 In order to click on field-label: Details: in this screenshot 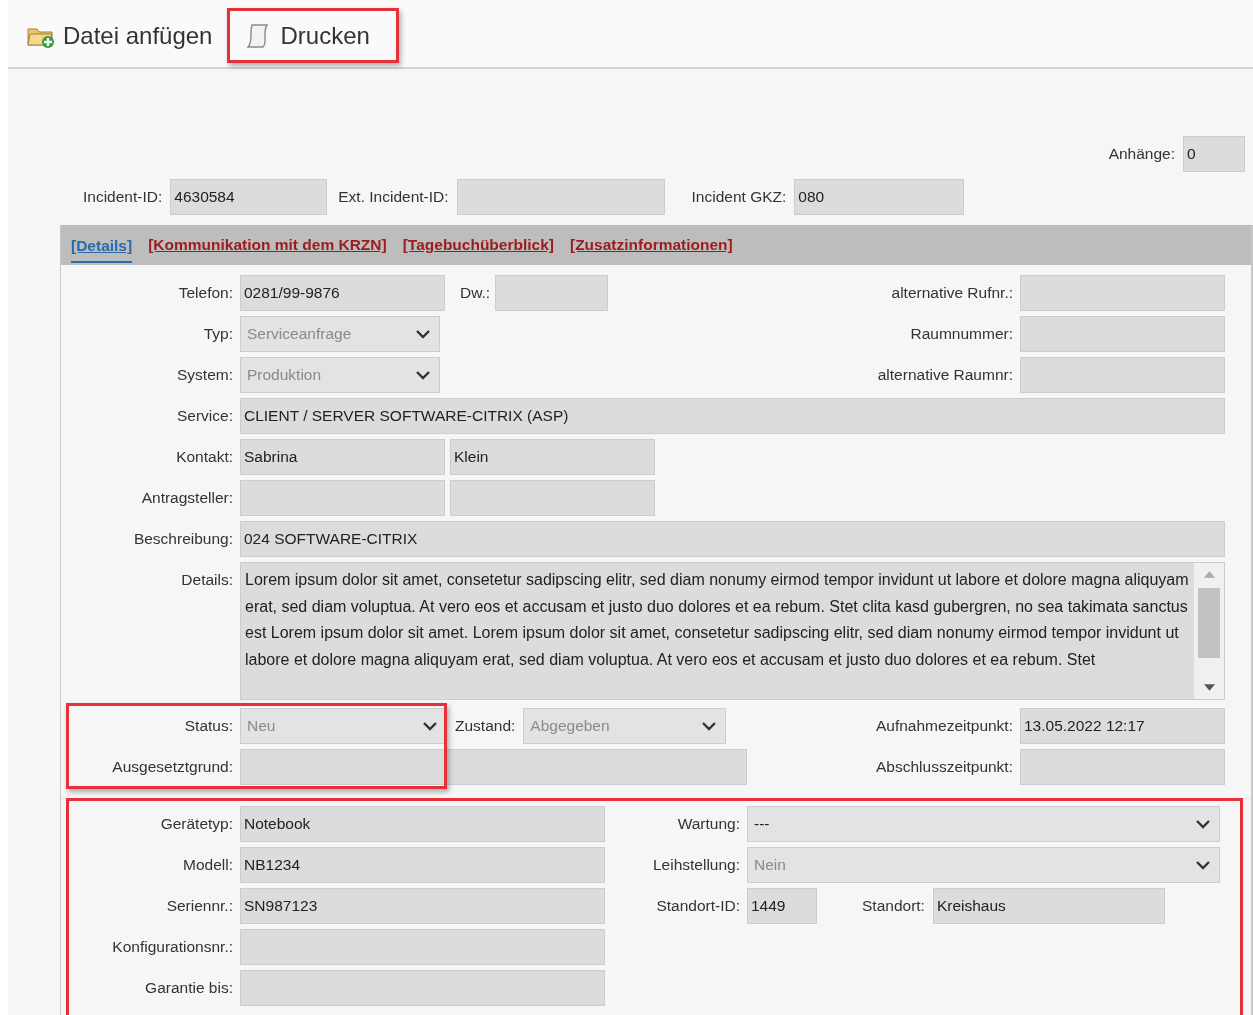, I will do `click(207, 579)`.